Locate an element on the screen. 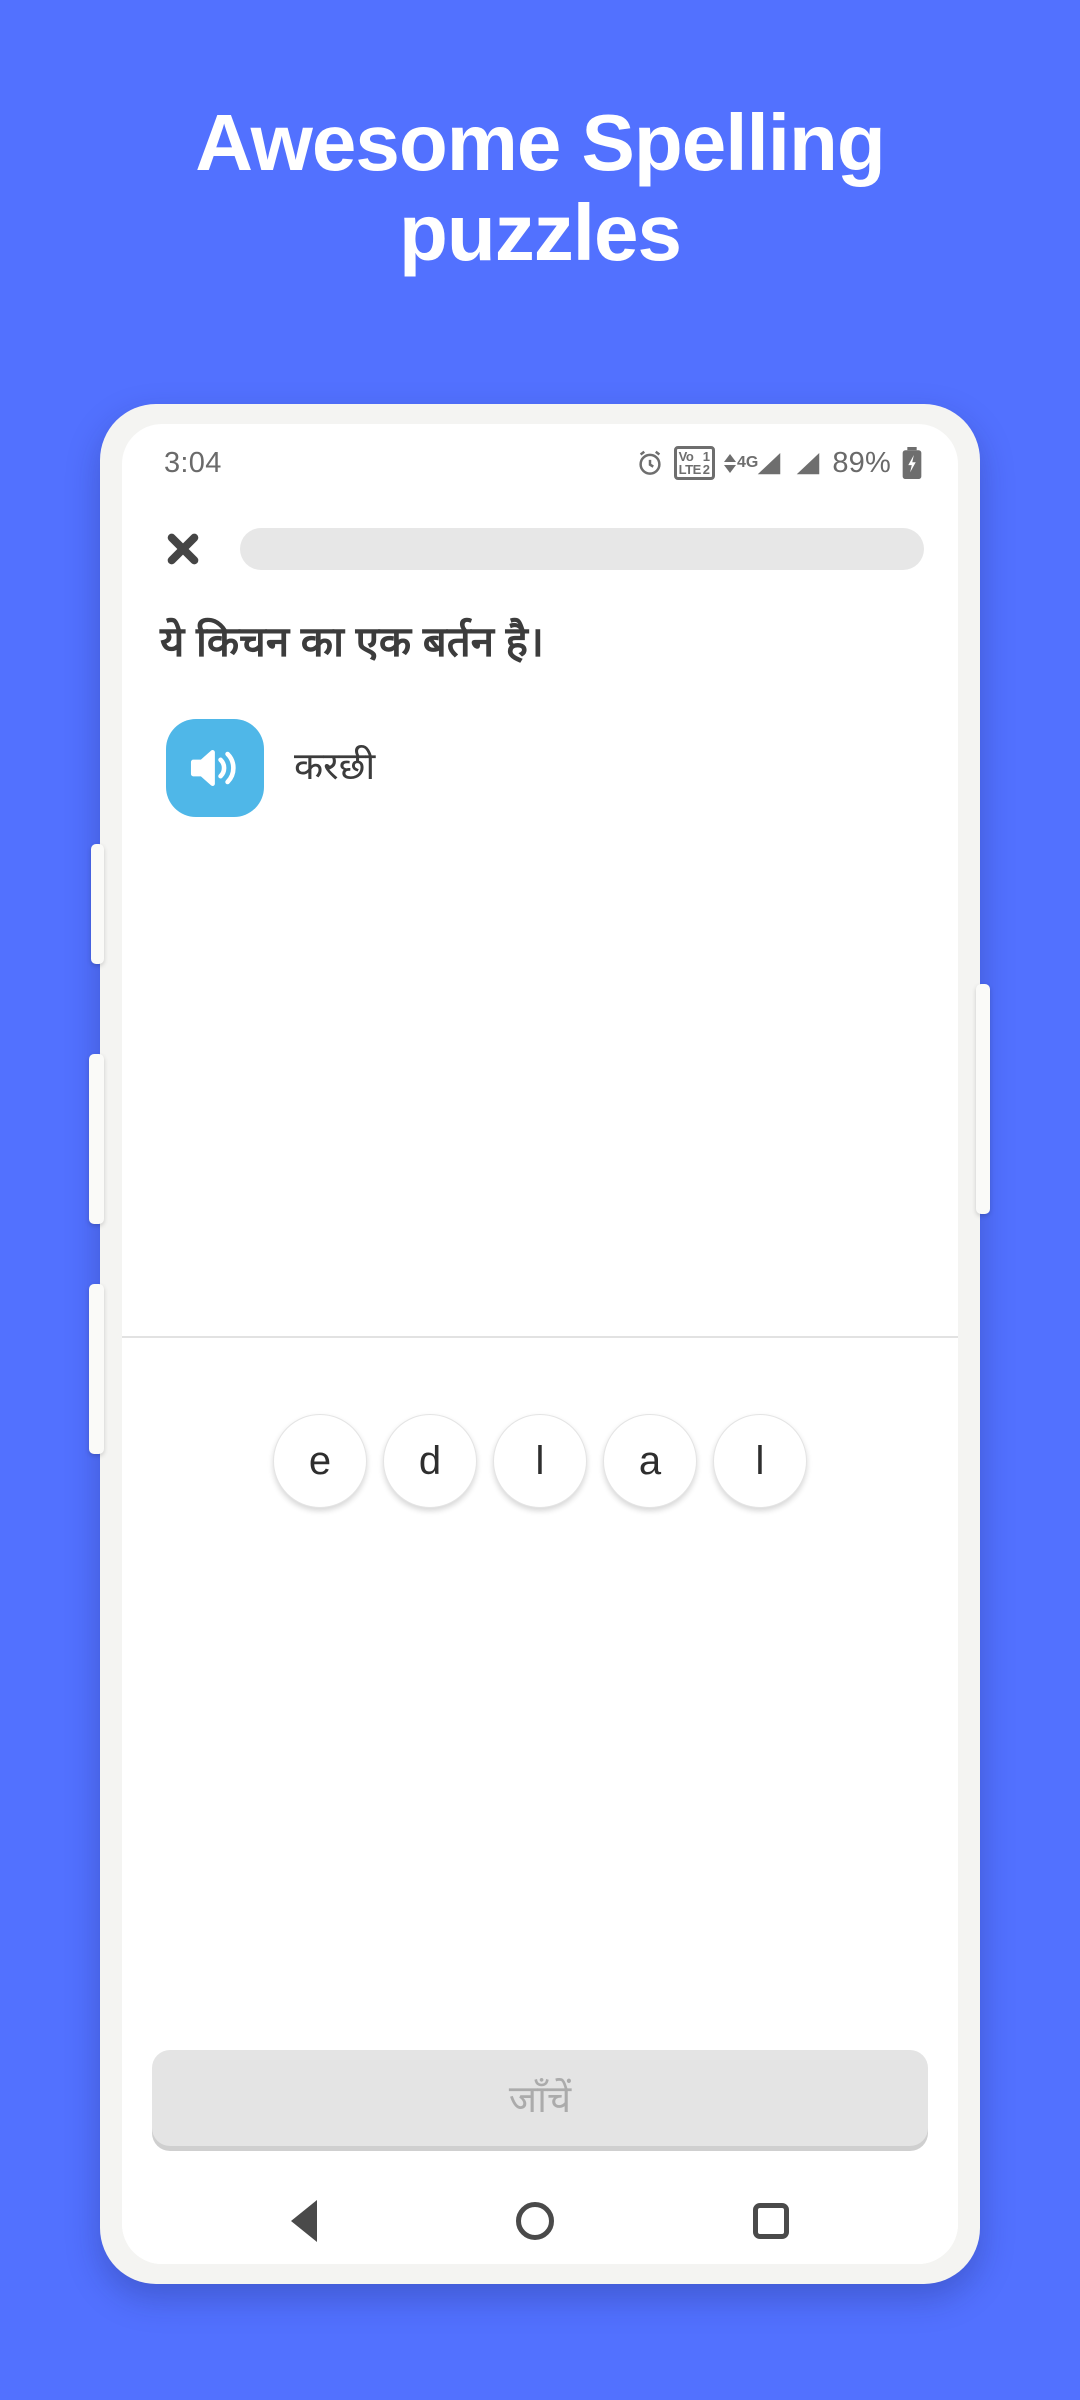 The width and height of the screenshot is (1080, 2400). status-bar-icons: Vo LTE 1 2 4G 89% is located at coordinates (779, 463).